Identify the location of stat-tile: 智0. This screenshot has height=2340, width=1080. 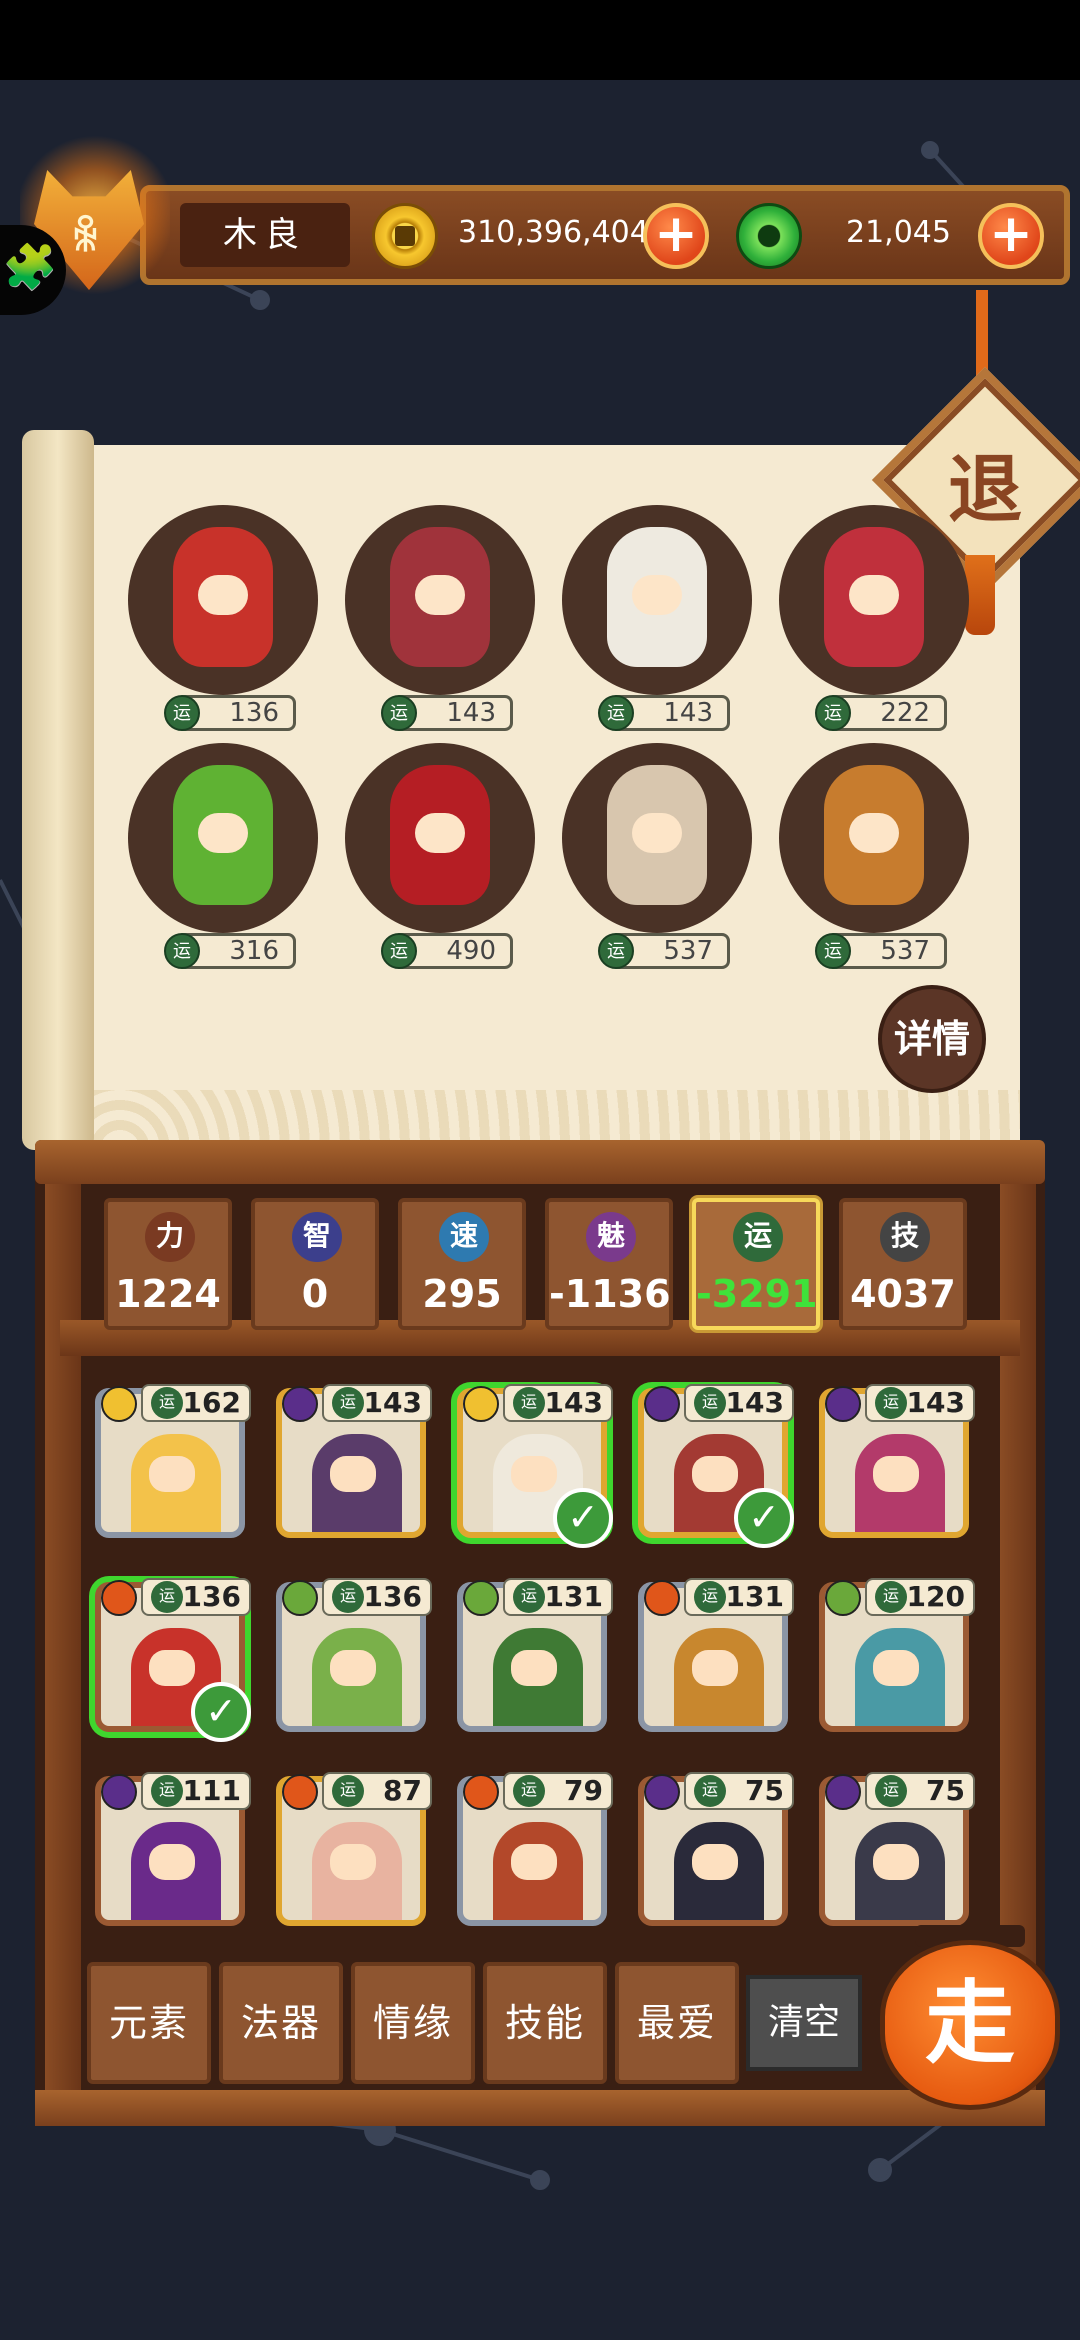
(315, 1264).